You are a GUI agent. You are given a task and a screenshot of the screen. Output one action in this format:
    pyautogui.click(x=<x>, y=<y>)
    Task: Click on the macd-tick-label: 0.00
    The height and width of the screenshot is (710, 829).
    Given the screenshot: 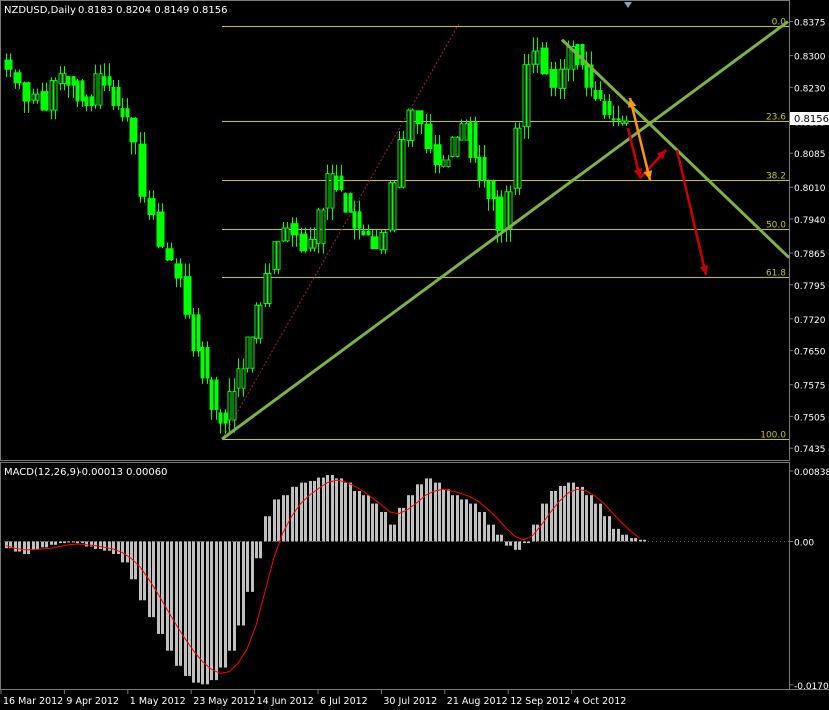 What is the action you would take?
    pyautogui.click(x=804, y=543)
    